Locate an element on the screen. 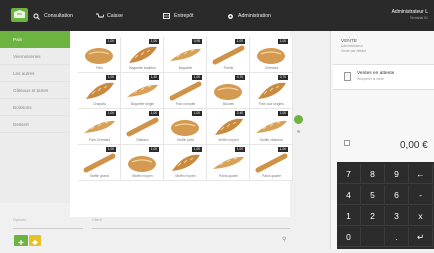 This screenshot has height=253, width=434. product-name: Pain Céréales is located at coordinates (99, 140).